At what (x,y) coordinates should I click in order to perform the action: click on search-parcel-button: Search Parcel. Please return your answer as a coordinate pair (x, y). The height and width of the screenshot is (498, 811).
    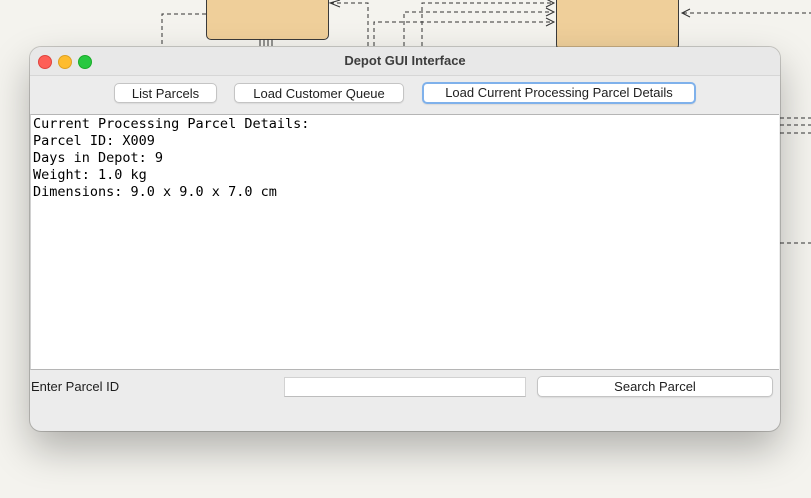
    Looking at the image, I should click on (655, 386).